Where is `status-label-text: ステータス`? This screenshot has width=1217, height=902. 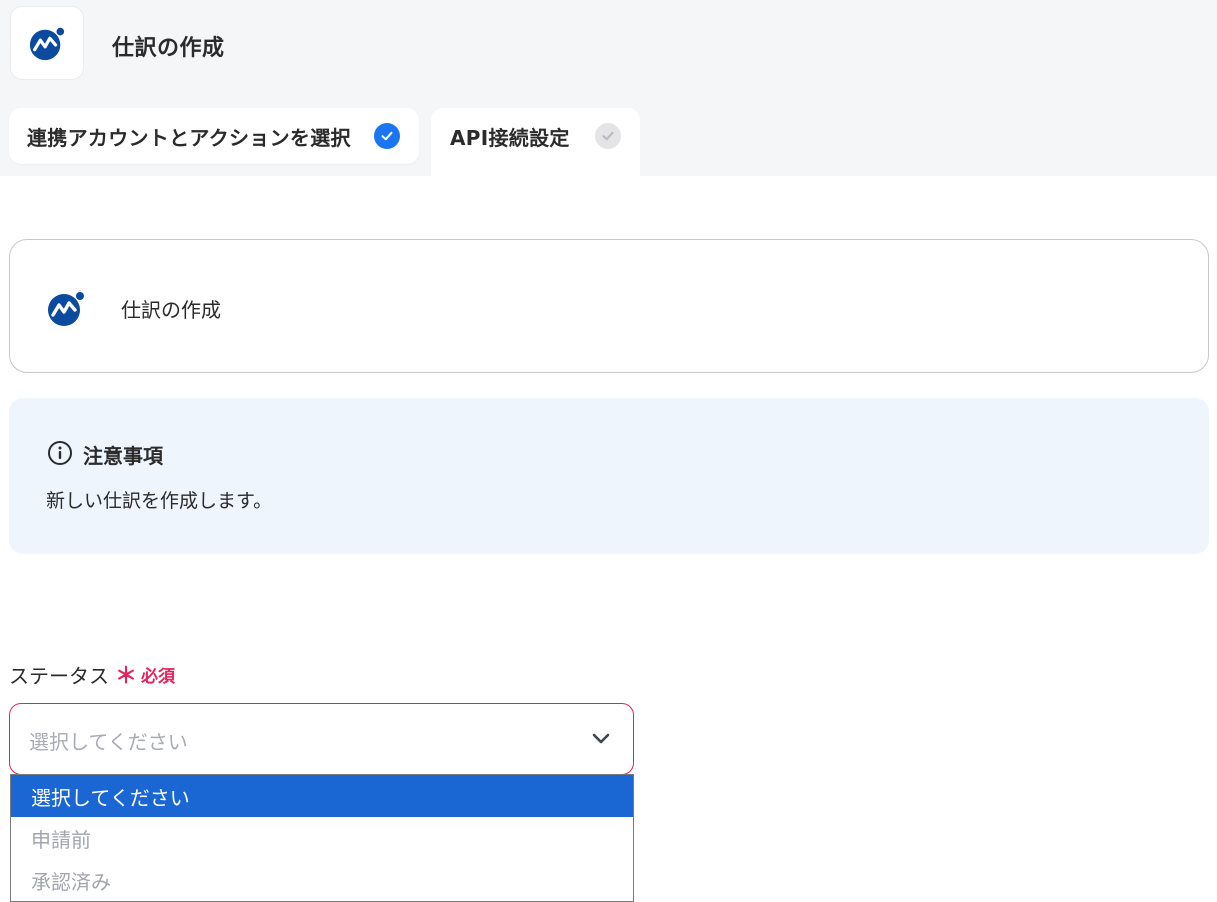 status-label-text: ステータス is located at coordinates (59, 675).